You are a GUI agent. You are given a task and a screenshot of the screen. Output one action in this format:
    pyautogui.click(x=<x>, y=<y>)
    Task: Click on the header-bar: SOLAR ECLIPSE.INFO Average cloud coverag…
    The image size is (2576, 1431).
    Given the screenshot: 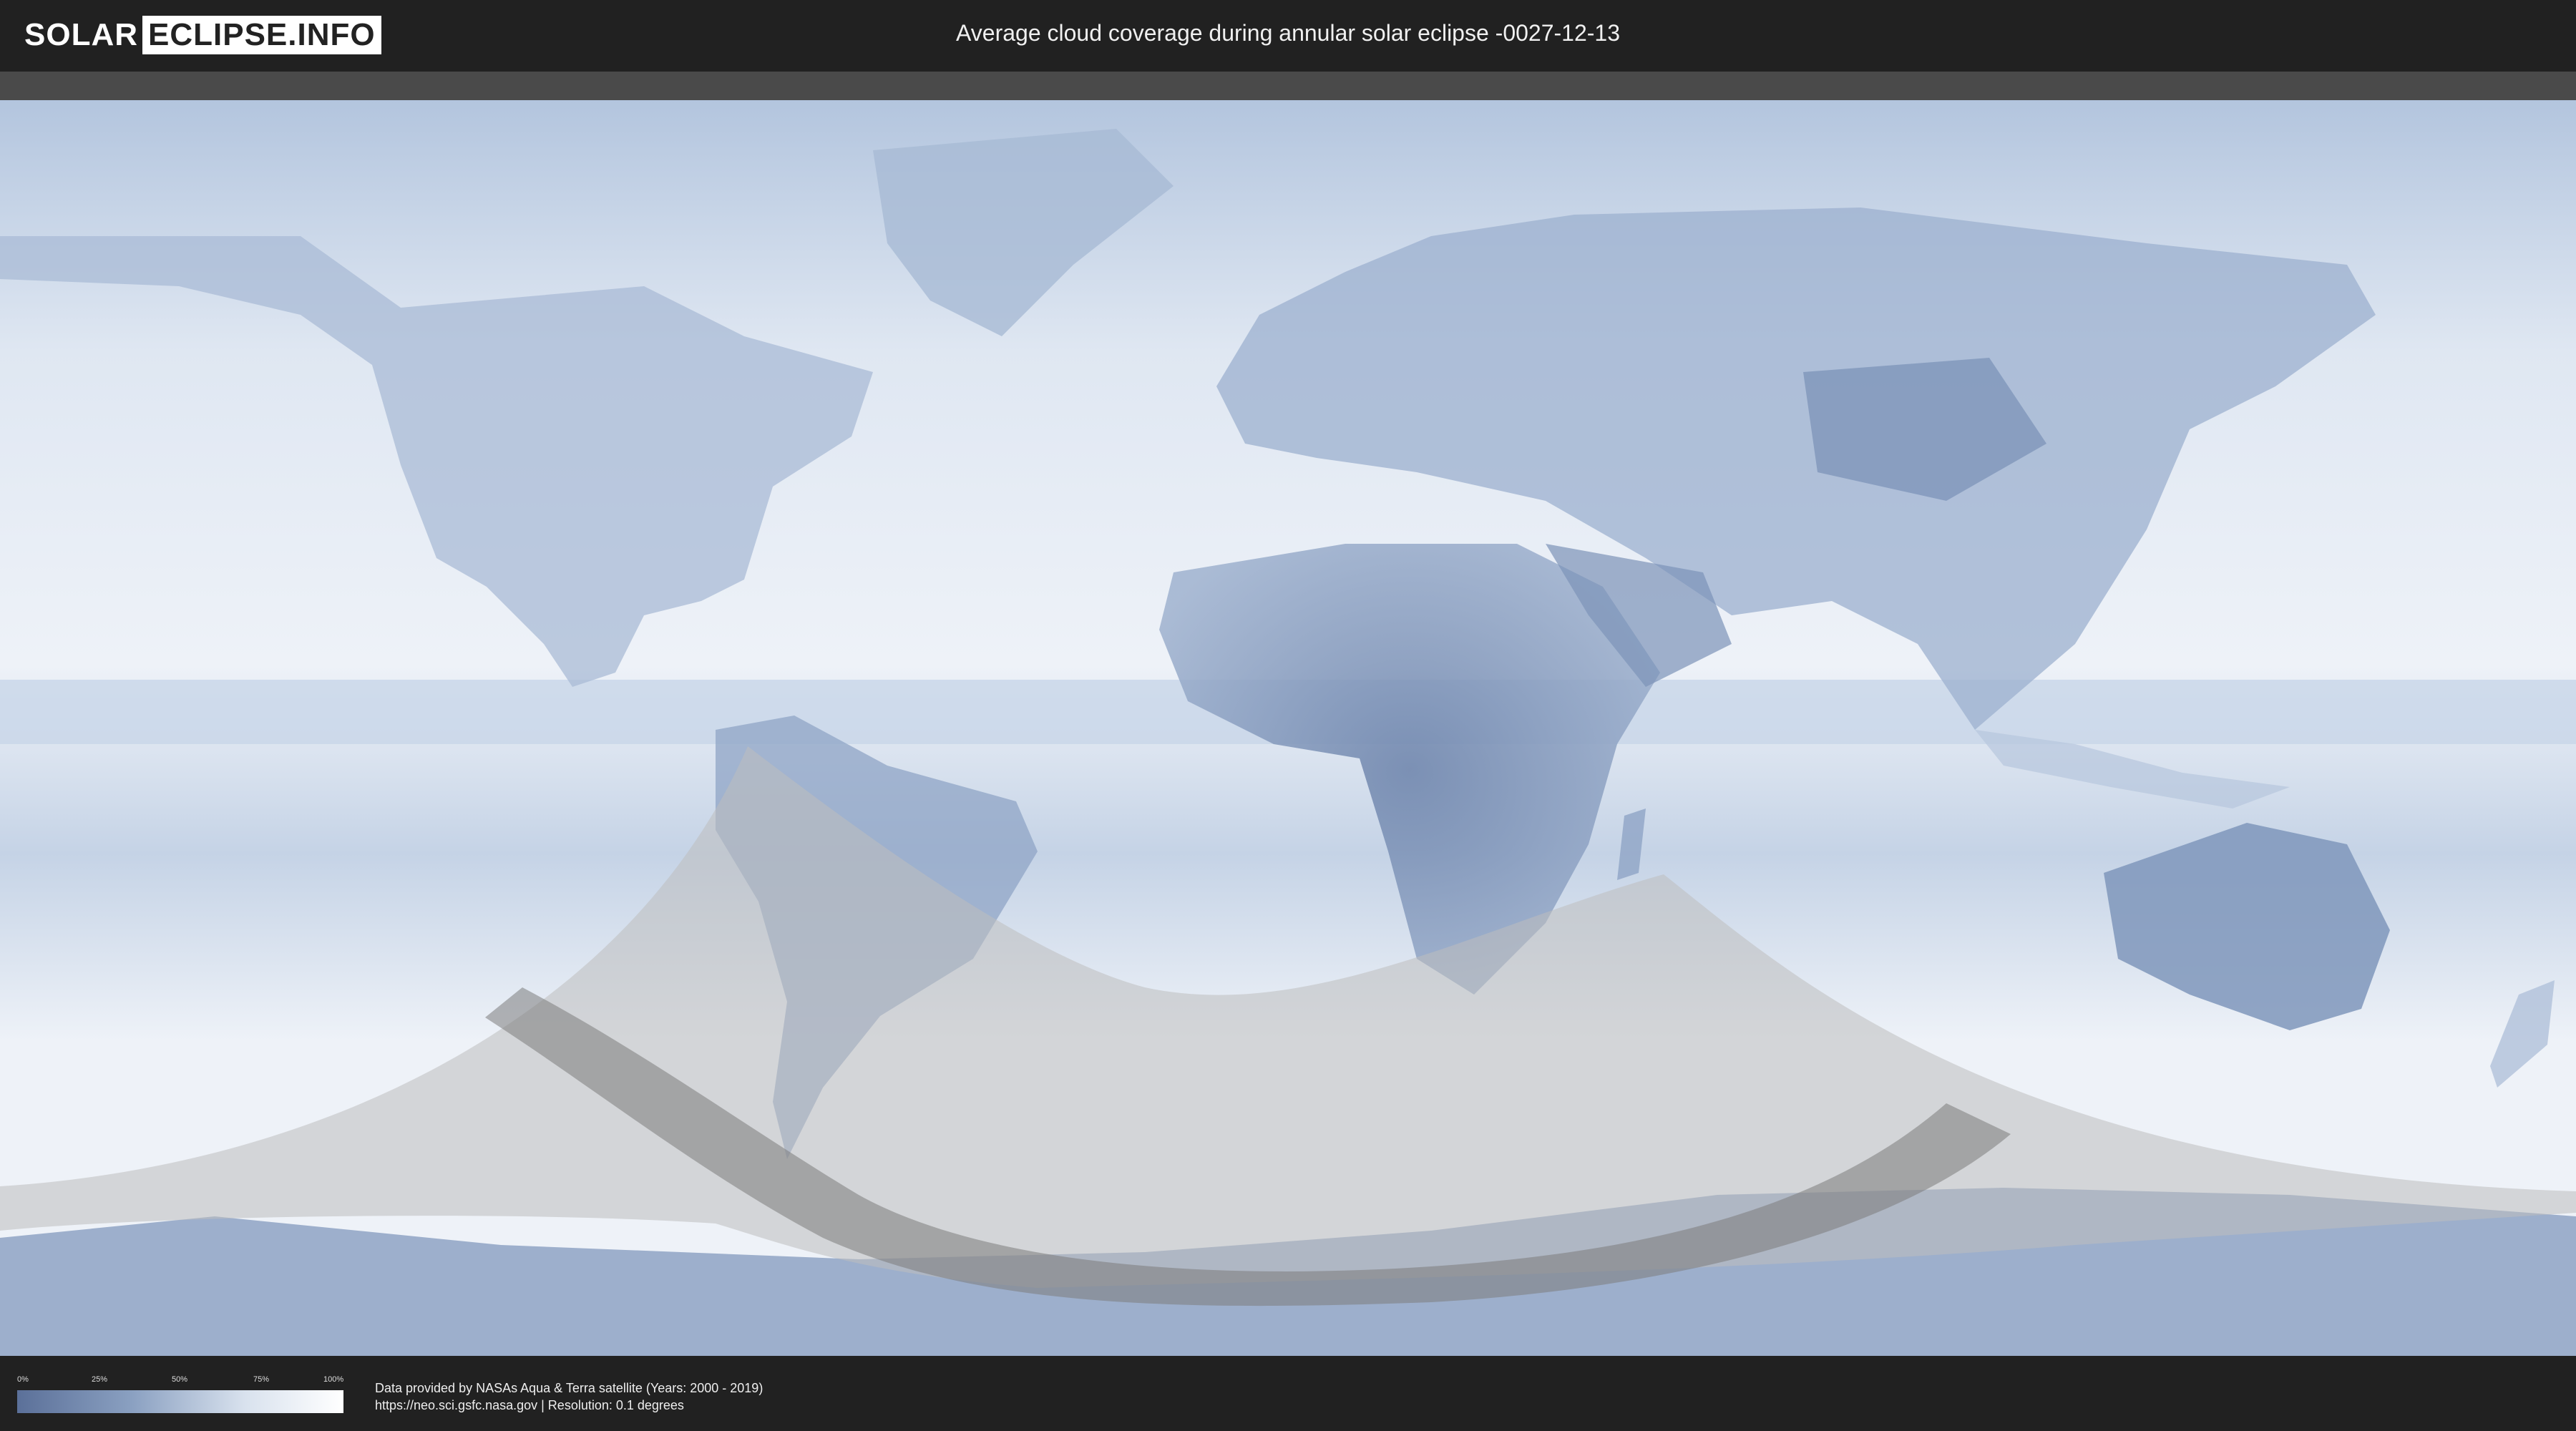 What is the action you would take?
    pyautogui.click(x=1288, y=36)
    